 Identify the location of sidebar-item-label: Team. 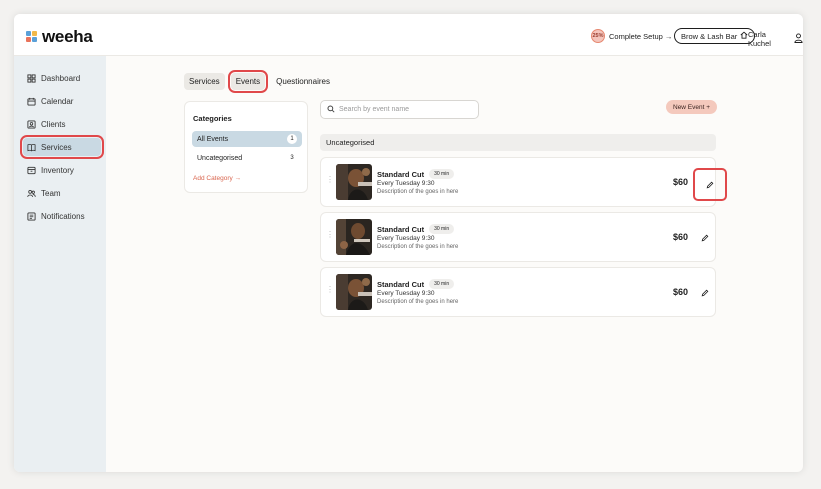
(51, 193).